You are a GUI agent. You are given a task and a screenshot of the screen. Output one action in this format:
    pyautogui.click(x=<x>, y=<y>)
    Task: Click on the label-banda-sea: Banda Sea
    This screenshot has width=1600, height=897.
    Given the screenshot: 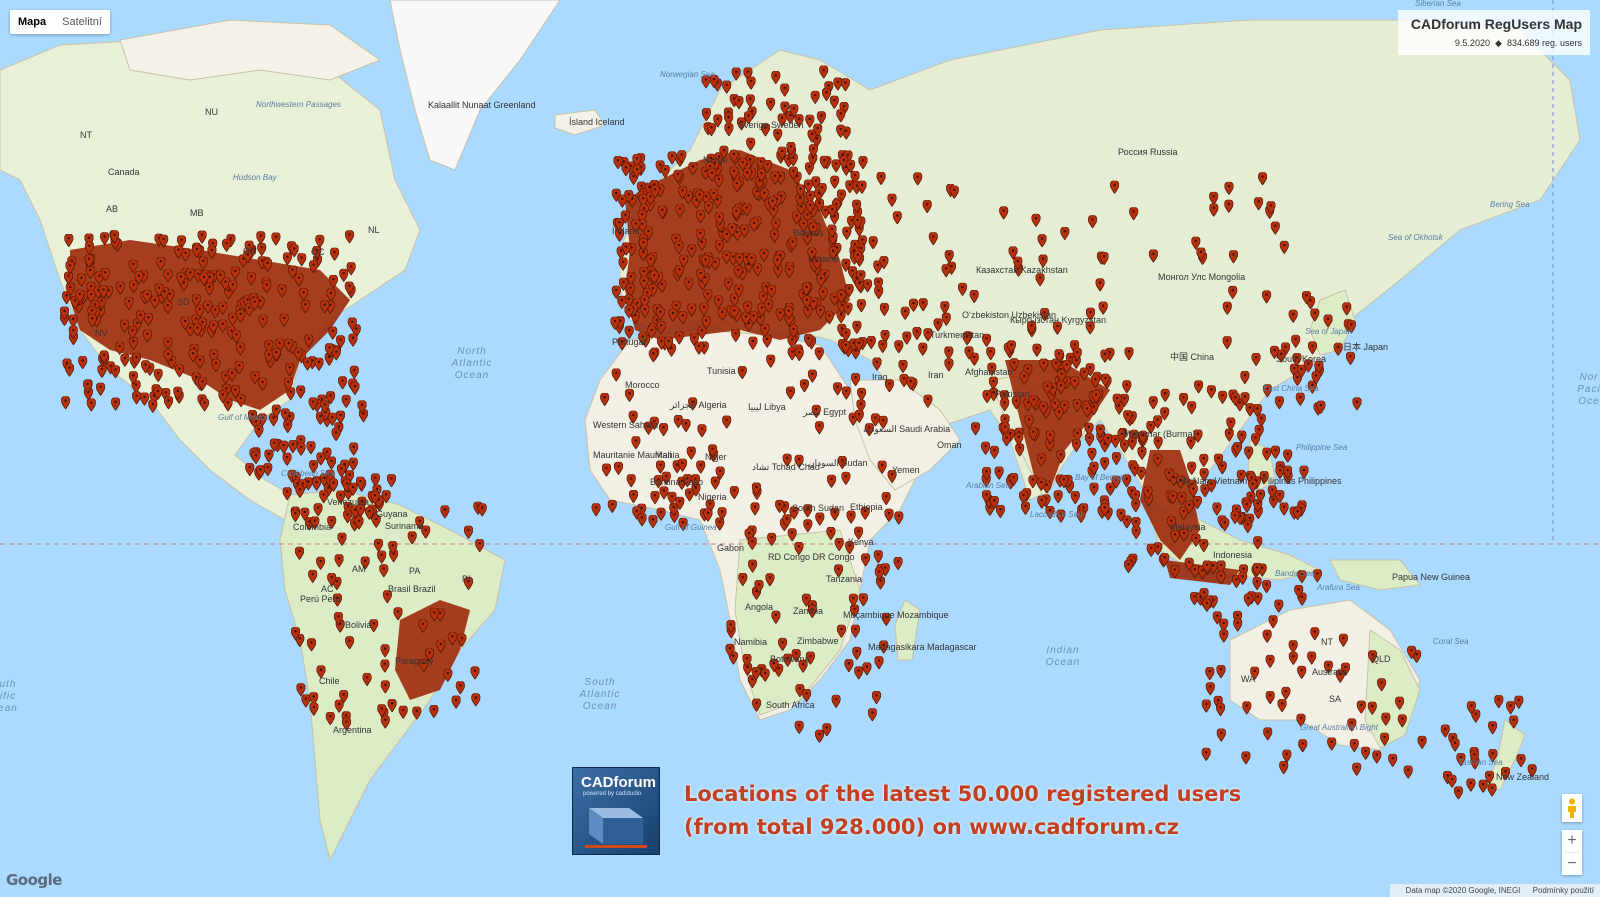 What is the action you would take?
    pyautogui.click(x=1295, y=573)
    